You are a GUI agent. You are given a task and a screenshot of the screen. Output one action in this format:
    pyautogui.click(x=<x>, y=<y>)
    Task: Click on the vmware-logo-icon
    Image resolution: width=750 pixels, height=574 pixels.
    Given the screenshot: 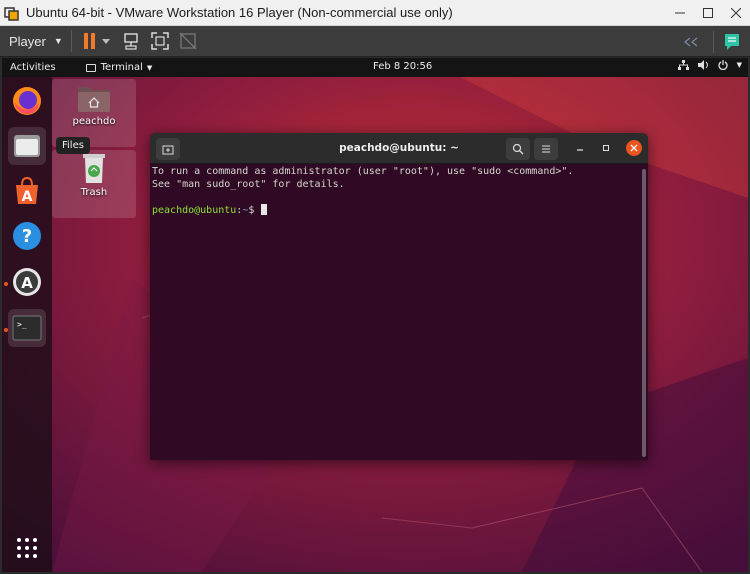 What is the action you would take?
    pyautogui.click(x=12, y=13)
    